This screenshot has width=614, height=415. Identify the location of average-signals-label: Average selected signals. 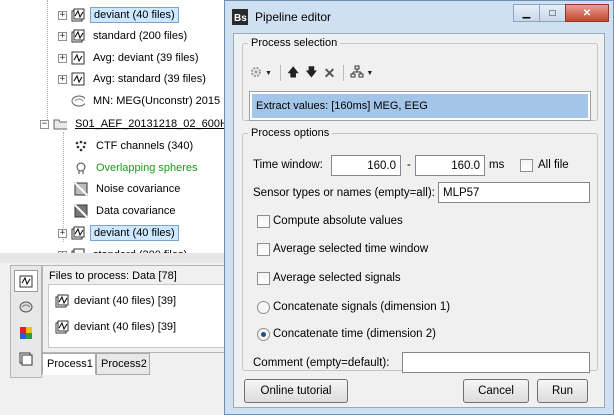
(337, 278).